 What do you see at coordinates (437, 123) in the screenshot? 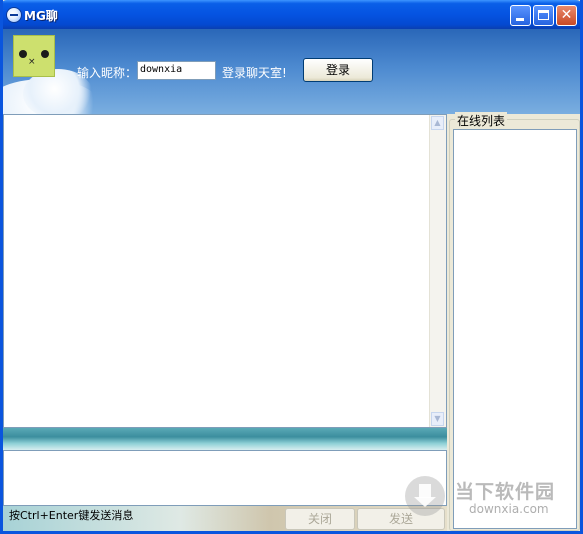
I see `scroll-up-icon: ▲` at bounding box center [437, 123].